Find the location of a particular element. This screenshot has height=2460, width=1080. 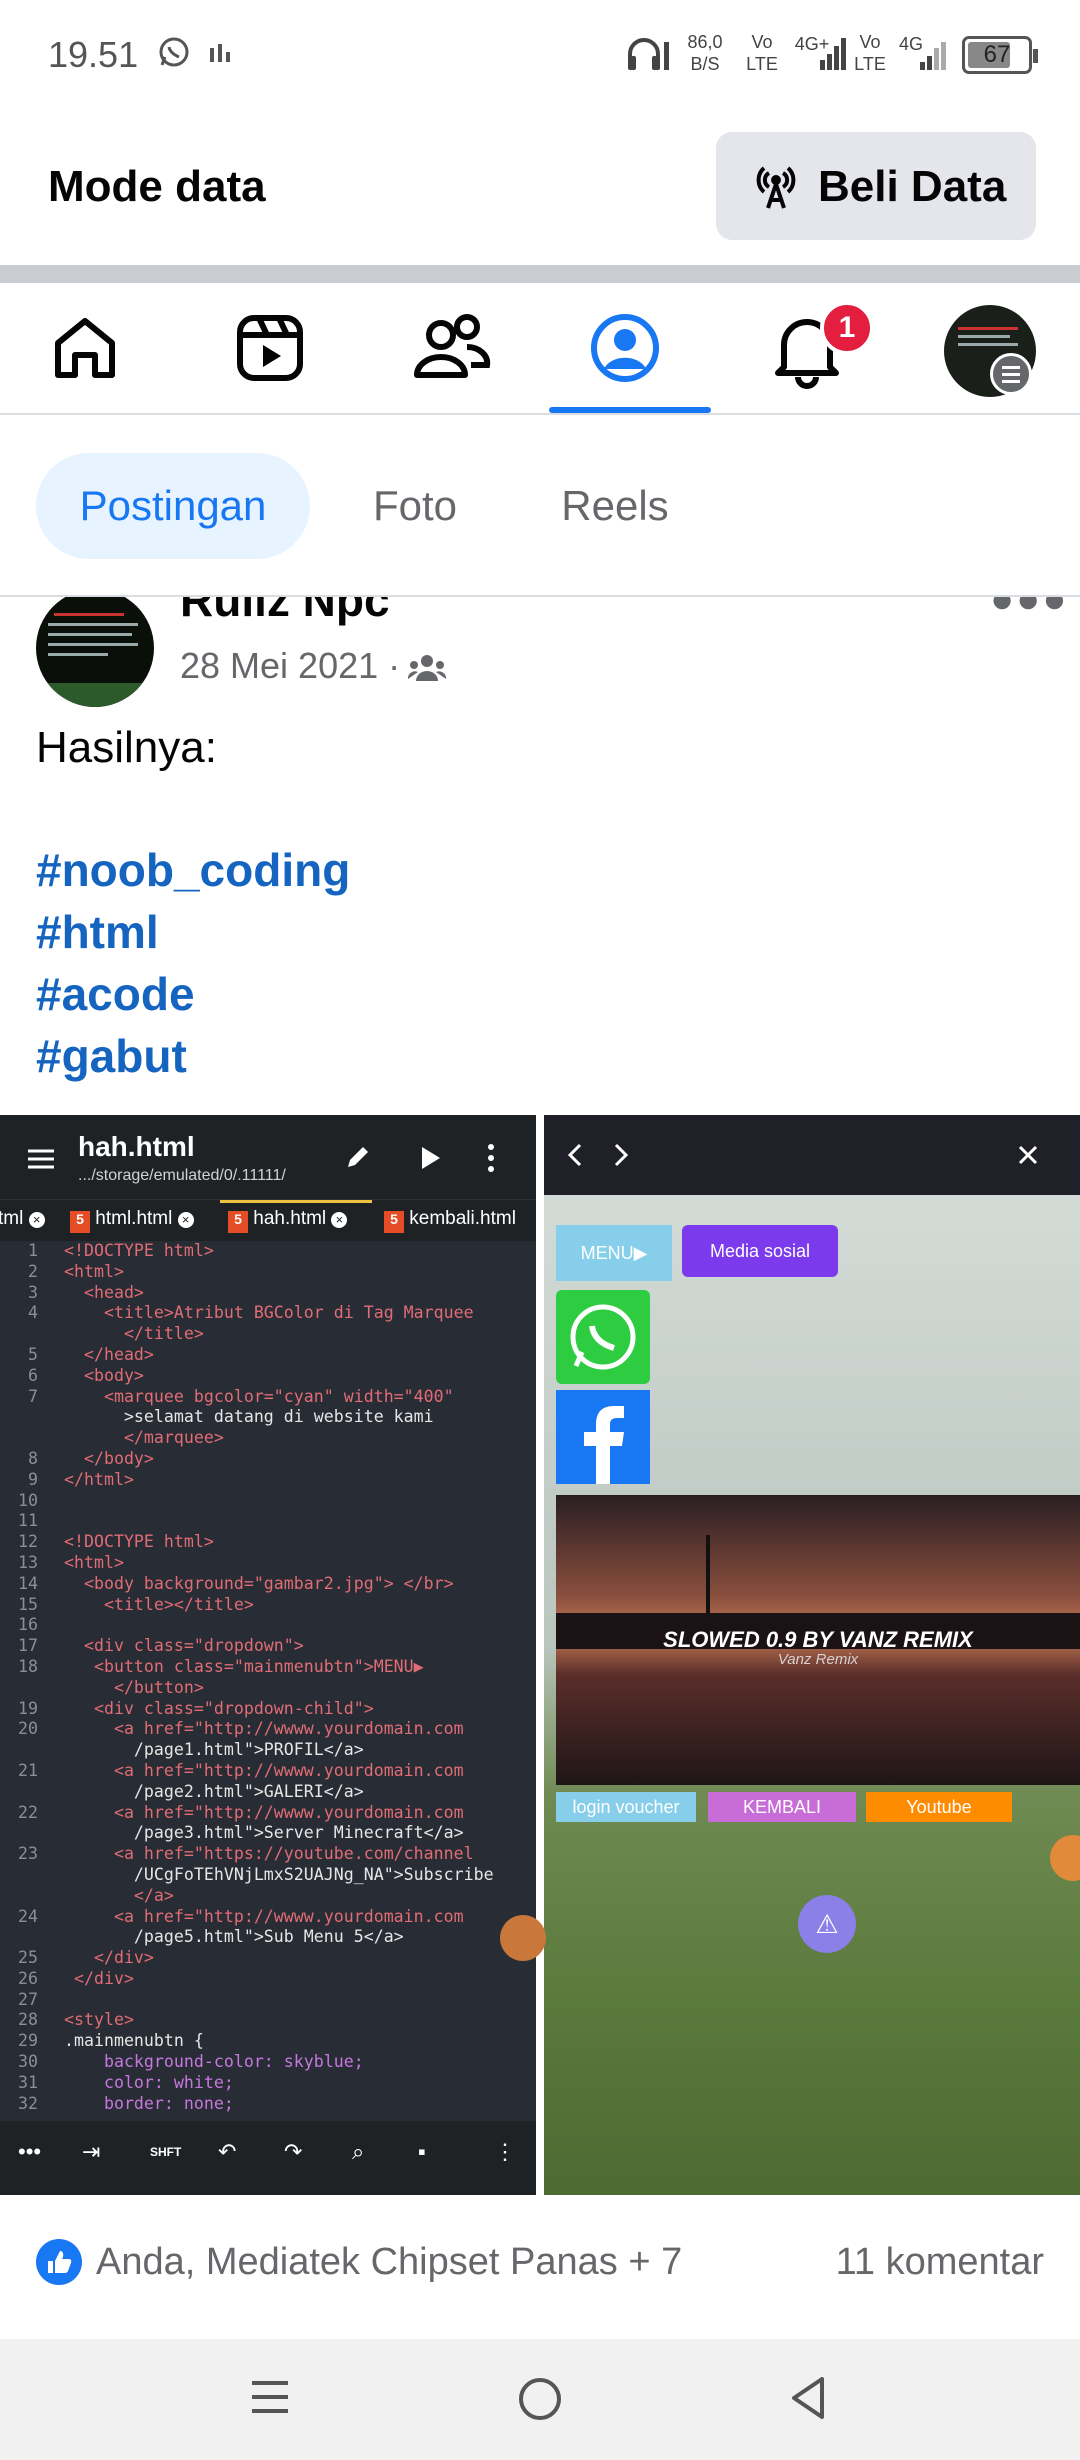

whatsapp-logo-icon is located at coordinates (603, 1337).